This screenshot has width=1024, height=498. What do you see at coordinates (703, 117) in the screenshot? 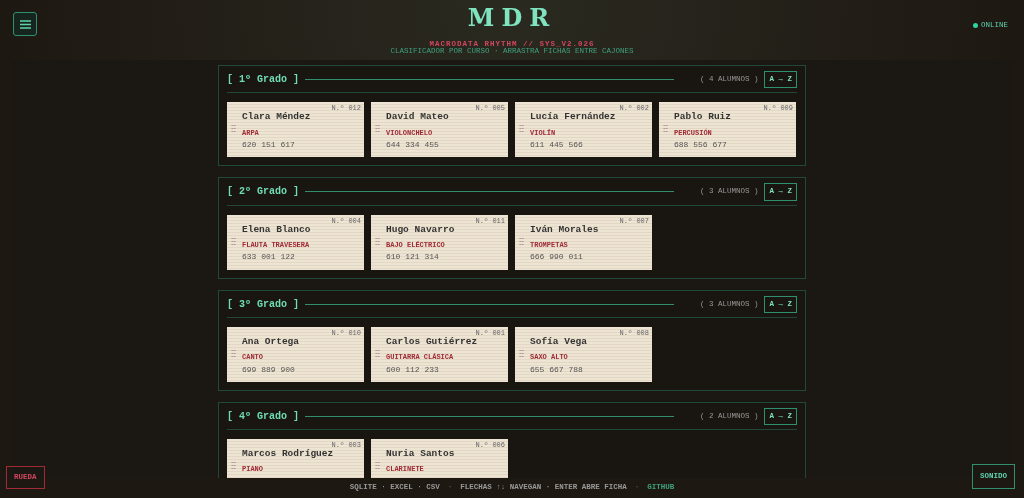
I see `student-name: Pablo Ruiz` at bounding box center [703, 117].